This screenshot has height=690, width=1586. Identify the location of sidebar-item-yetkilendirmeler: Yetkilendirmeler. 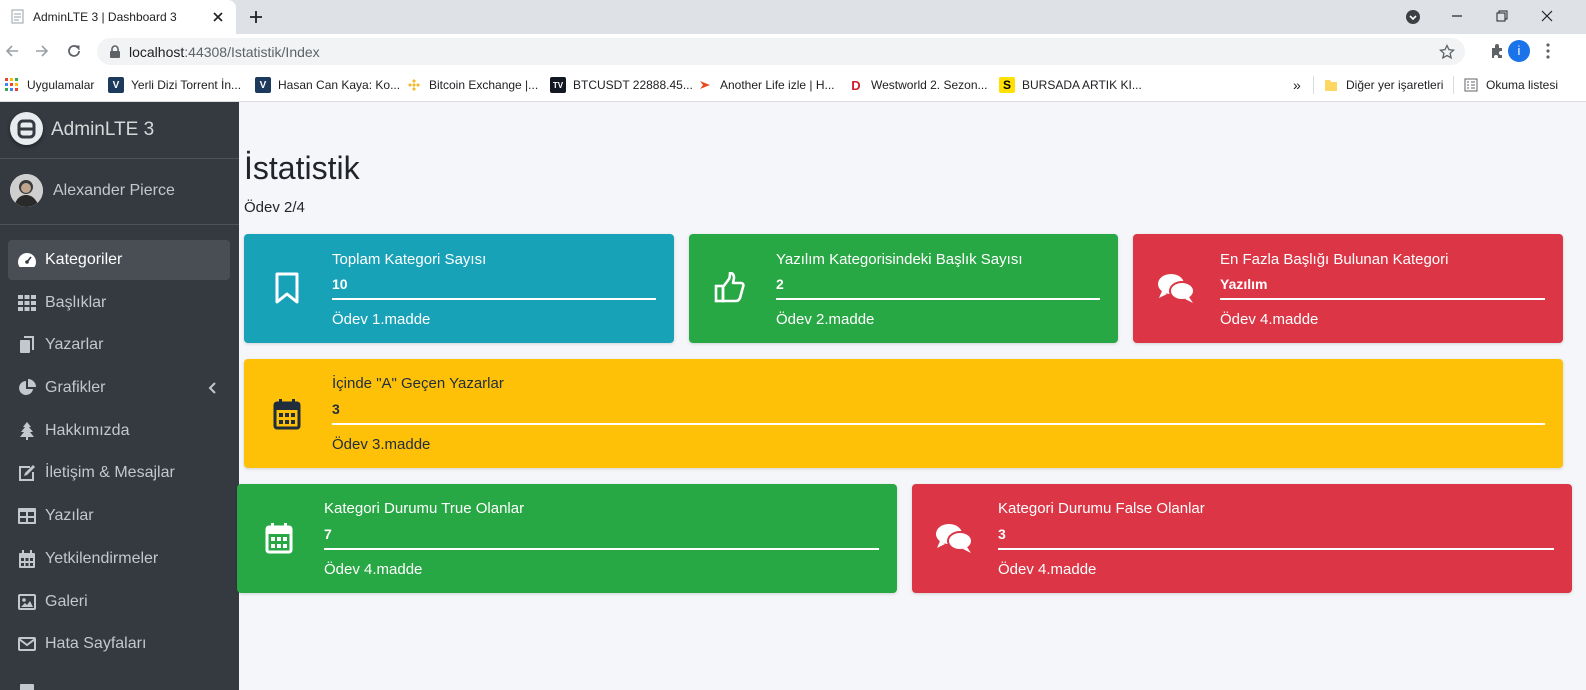
(119, 559).